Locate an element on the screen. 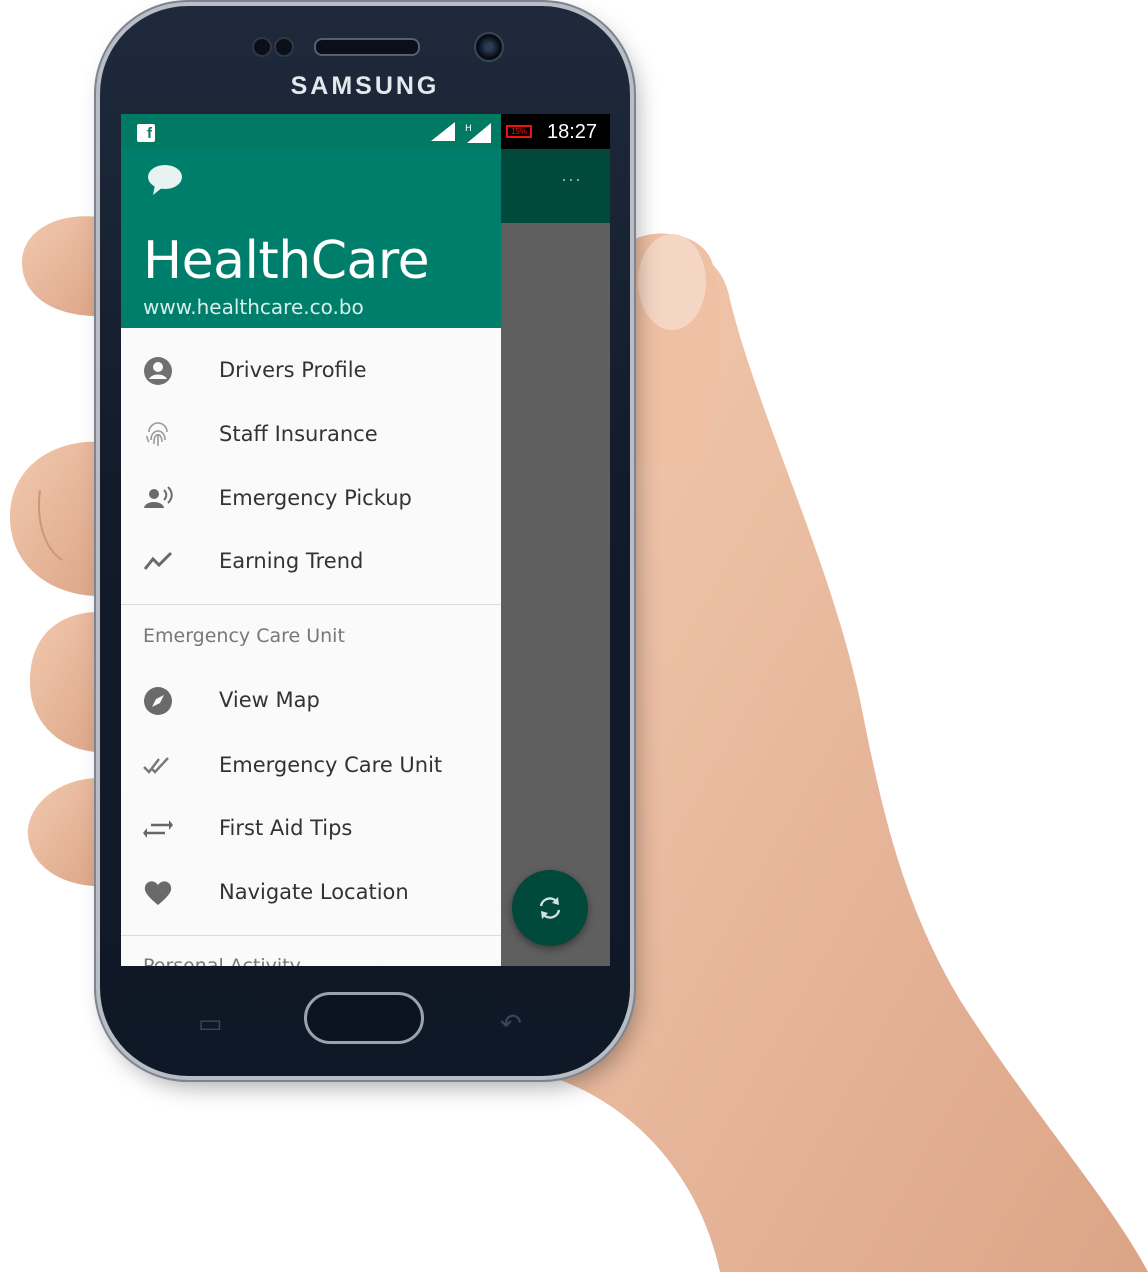  account-circle-icon is located at coordinates (158, 371).